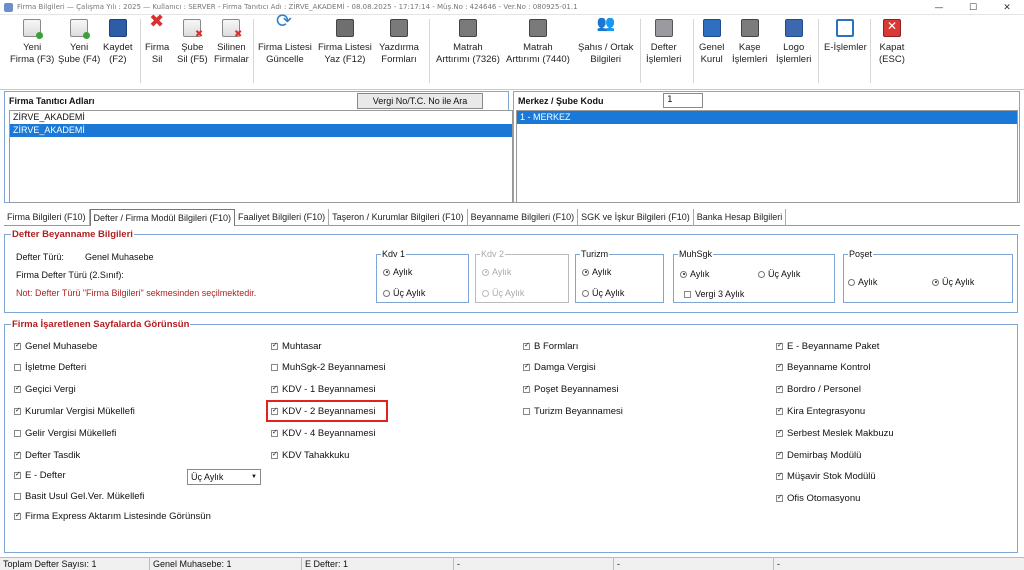 Image resolution: width=1024 pixels, height=570 pixels. What do you see at coordinates (939, 7) in the screenshot?
I see `minimize-icon: —` at bounding box center [939, 7].